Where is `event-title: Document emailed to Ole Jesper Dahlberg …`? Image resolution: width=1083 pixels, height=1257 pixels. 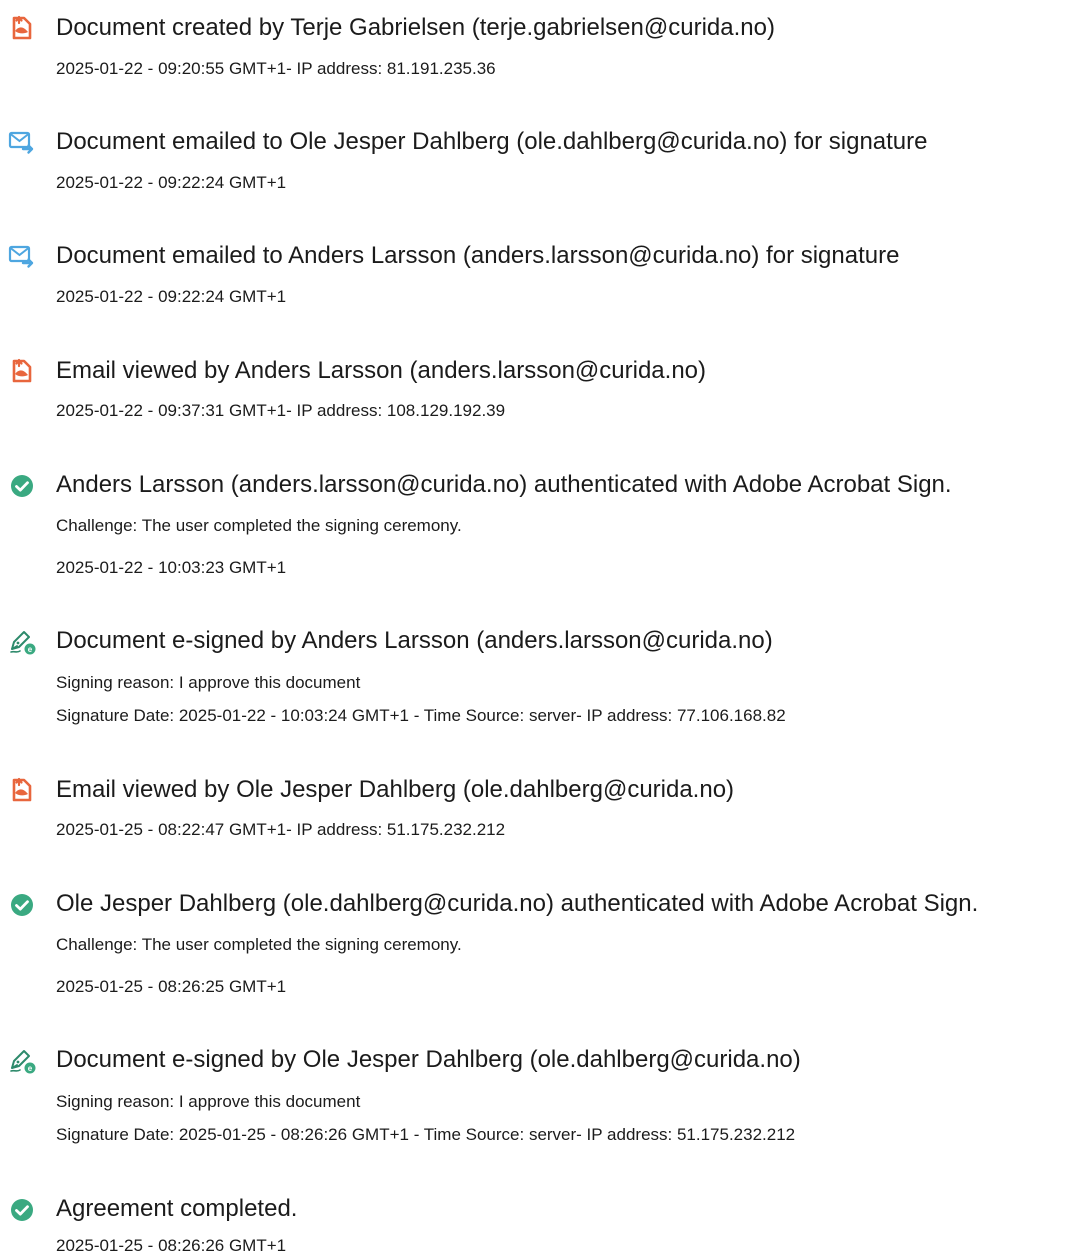
event-title: Document emailed to Ole Jesper Dahlberg … is located at coordinates (492, 141).